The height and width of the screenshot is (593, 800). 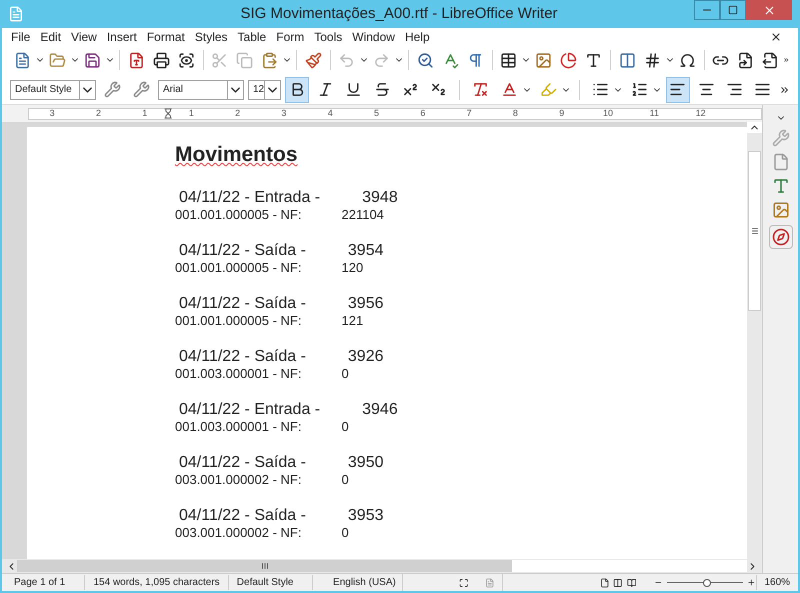 What do you see at coordinates (562, 113) in the screenshot?
I see `ruler-number: 9` at bounding box center [562, 113].